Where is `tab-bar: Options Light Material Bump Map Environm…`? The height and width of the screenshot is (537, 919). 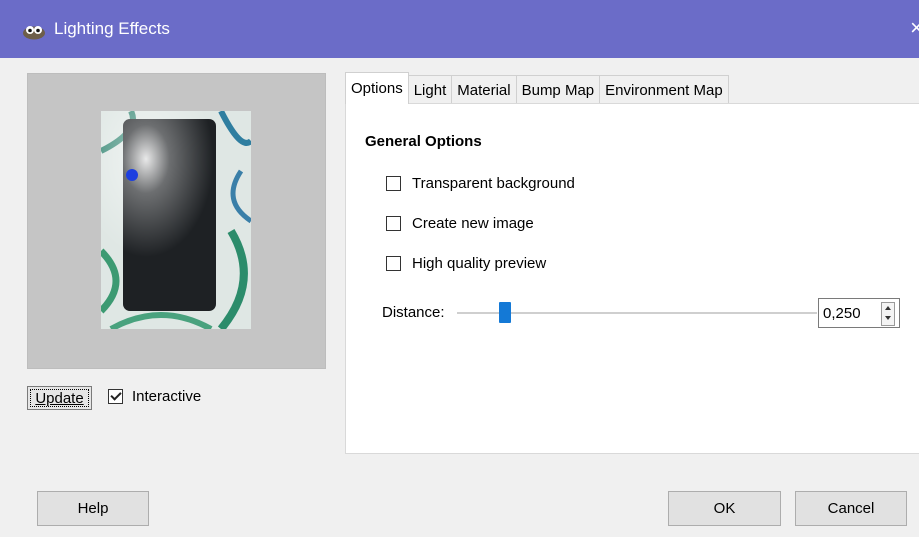 tab-bar: Options Light Material Bump Map Environm… is located at coordinates (537, 88).